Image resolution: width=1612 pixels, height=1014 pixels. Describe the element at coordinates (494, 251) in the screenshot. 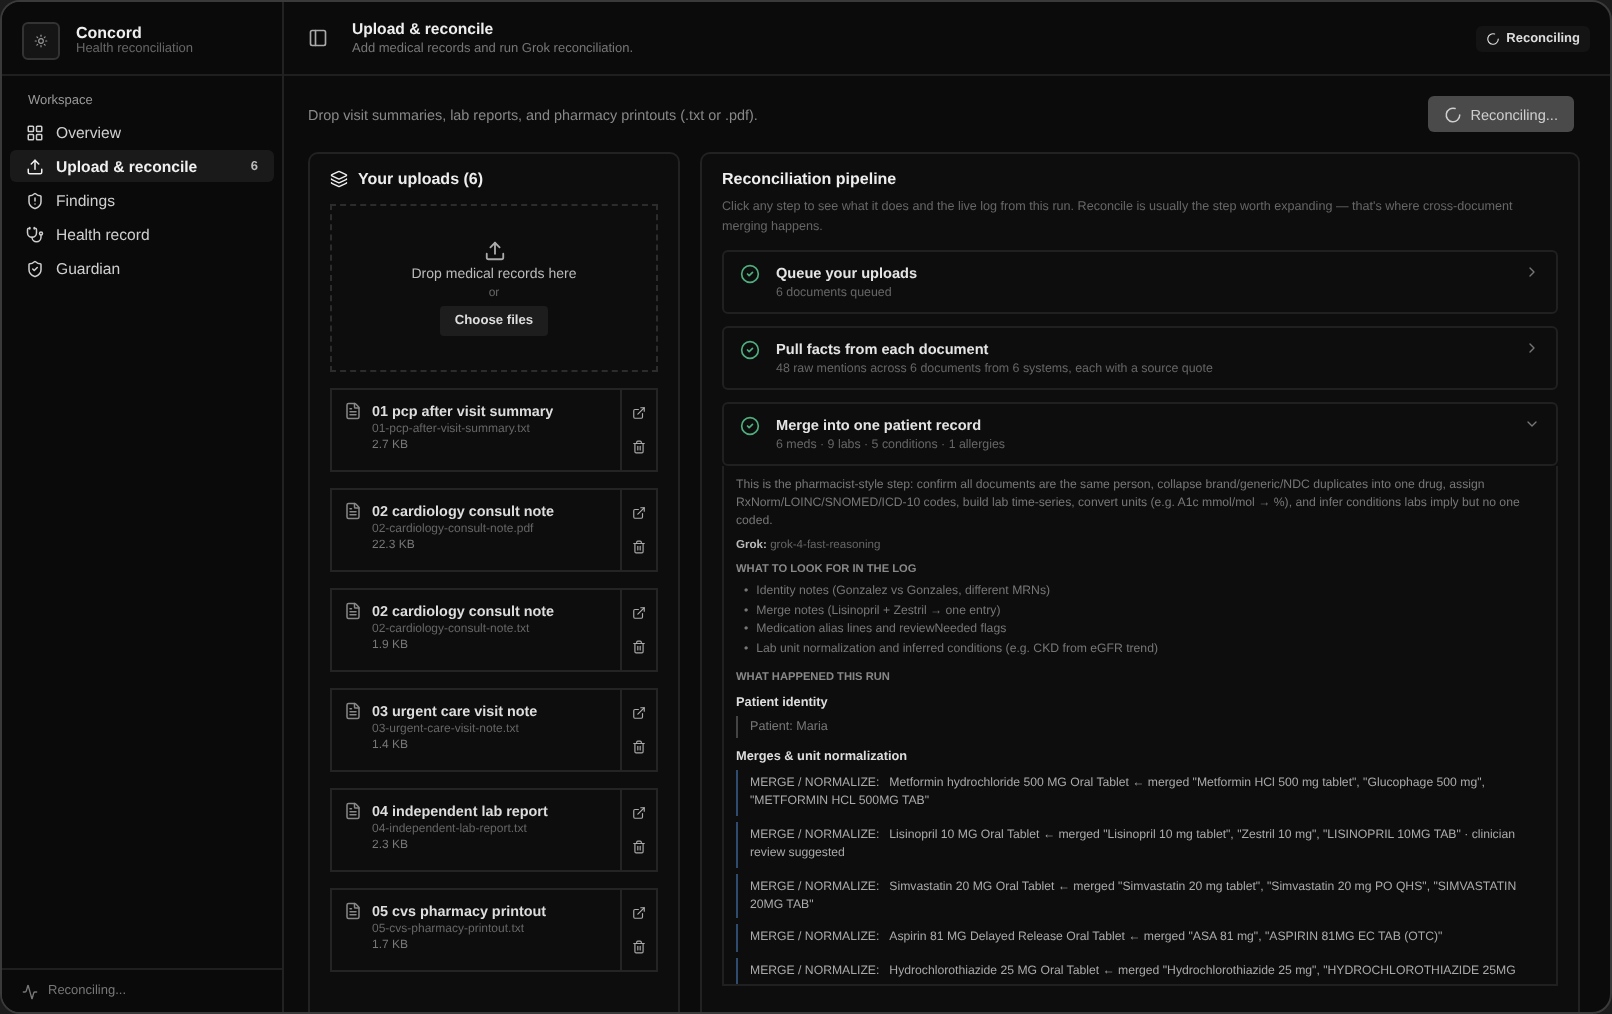

I see `upload-icon` at that location.